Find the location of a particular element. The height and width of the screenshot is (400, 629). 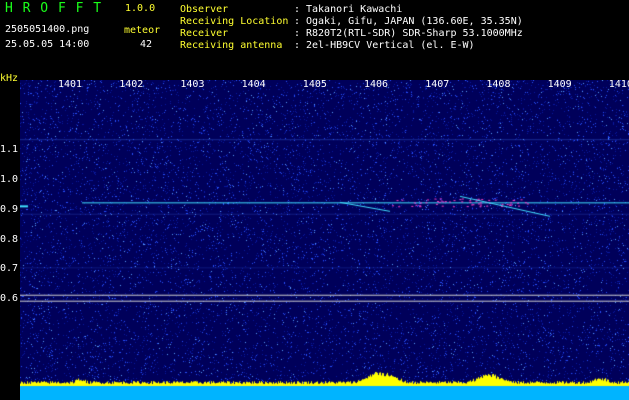

location-label: Receiving Location is located at coordinates (234, 21).